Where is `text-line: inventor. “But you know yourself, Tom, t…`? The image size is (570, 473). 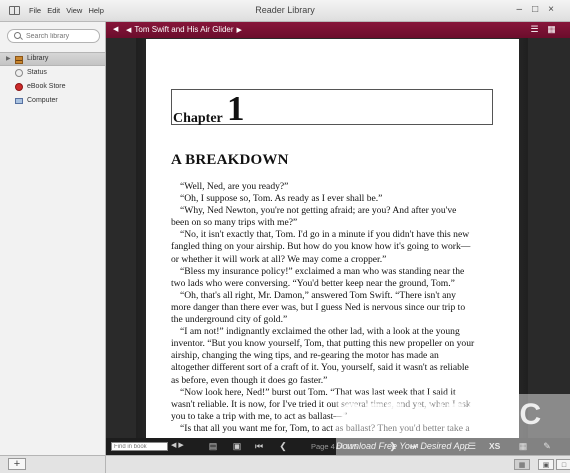 text-line: inventor. “But you know yourself, Tom, t… is located at coordinates (323, 344).